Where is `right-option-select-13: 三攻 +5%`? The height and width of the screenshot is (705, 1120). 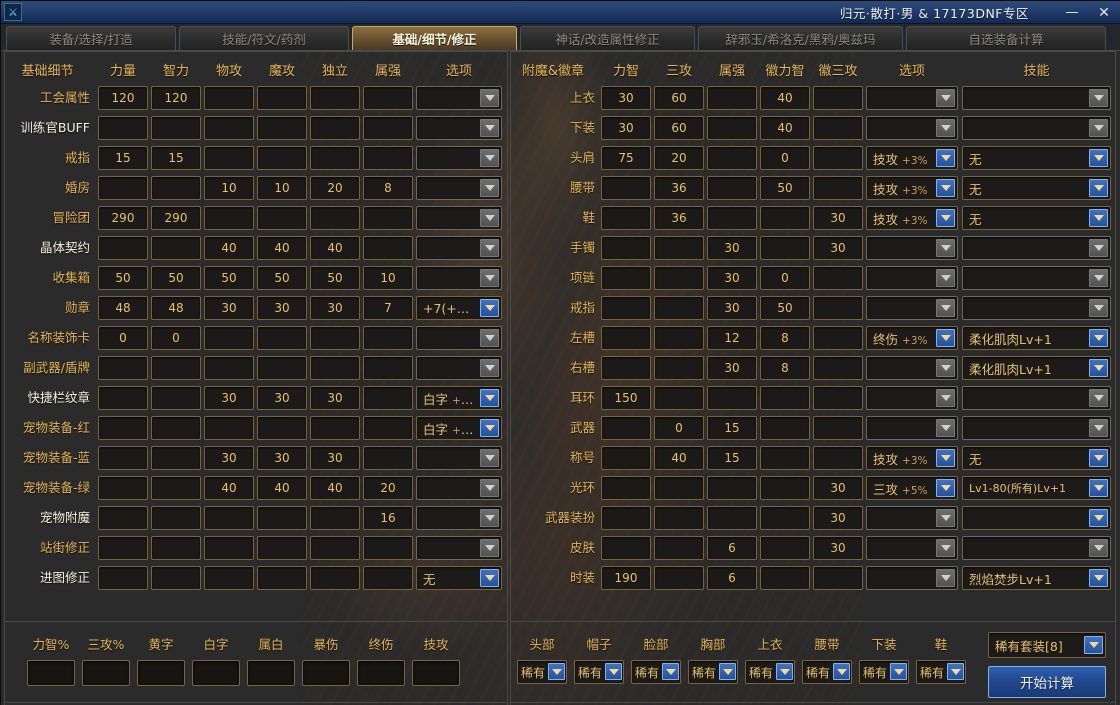
right-option-select-13: 三攻 +5% is located at coordinates (912, 488).